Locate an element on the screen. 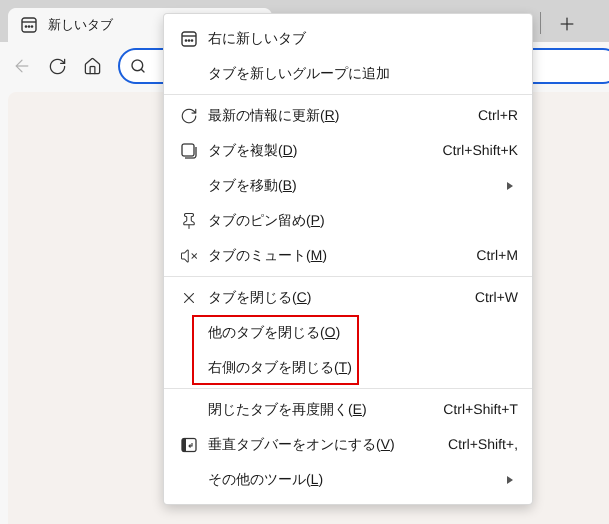 The image size is (609, 524). menu-item: タブのピン留め(P) is located at coordinates (348, 220).